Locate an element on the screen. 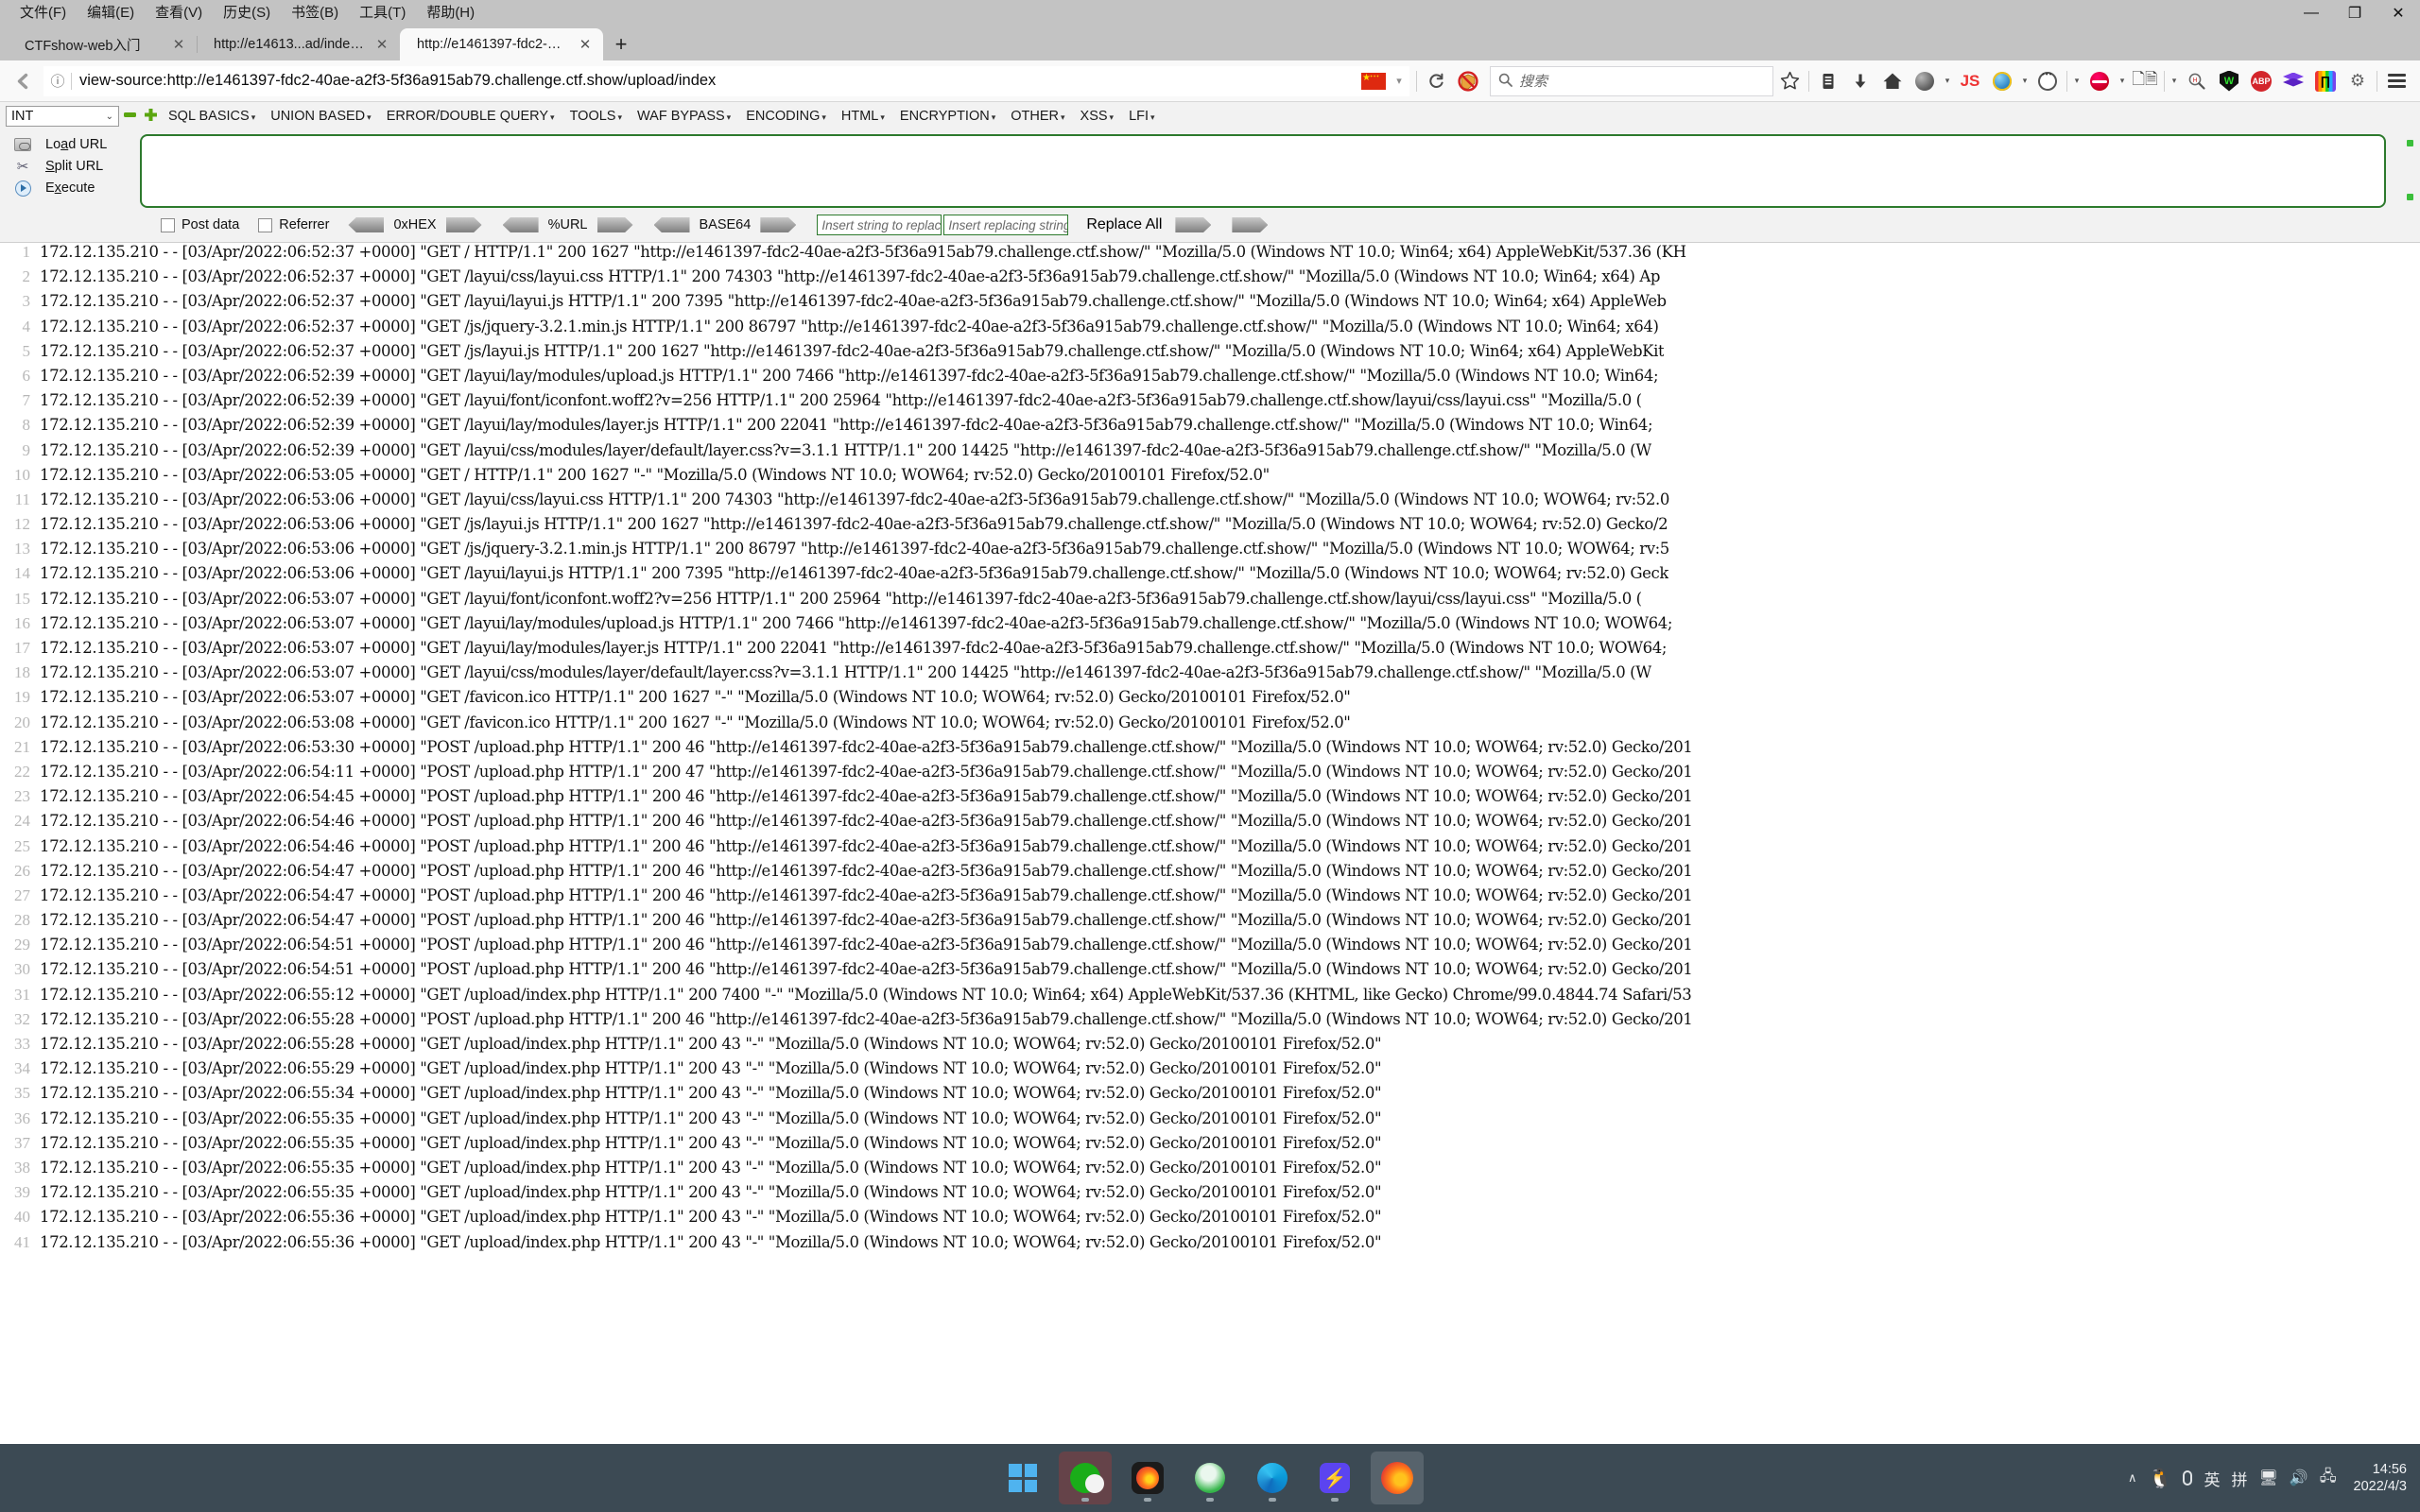 The height and width of the screenshot is (1512, 2420). back-icon is located at coordinates (24, 81).